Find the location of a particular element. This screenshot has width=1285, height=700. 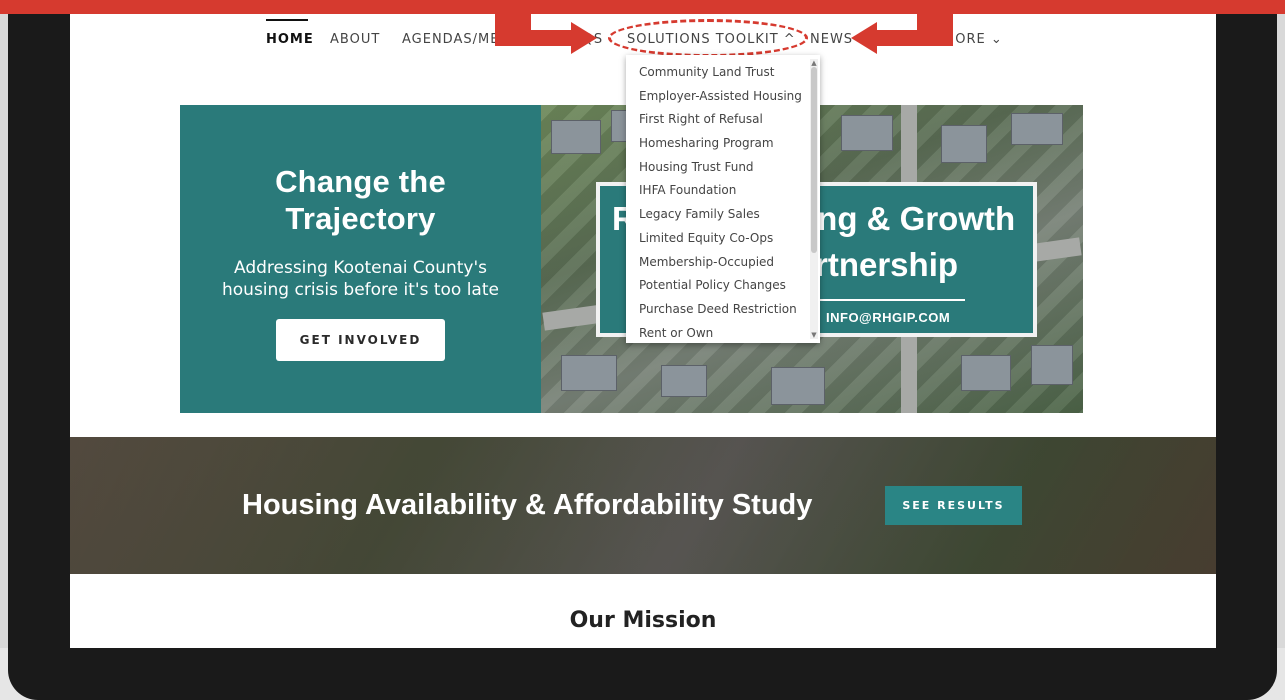

scroll-up-icon: ▲ is located at coordinates (814, 63).